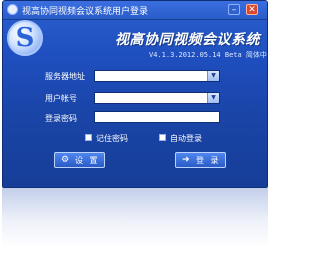  Describe the element at coordinates (187, 40) in the screenshot. I see `app-title: 视高协同视频会议系统` at that location.